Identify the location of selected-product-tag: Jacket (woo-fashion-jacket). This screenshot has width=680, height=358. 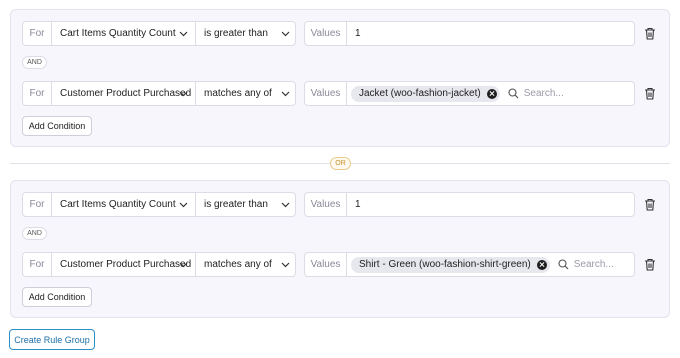
(425, 93).